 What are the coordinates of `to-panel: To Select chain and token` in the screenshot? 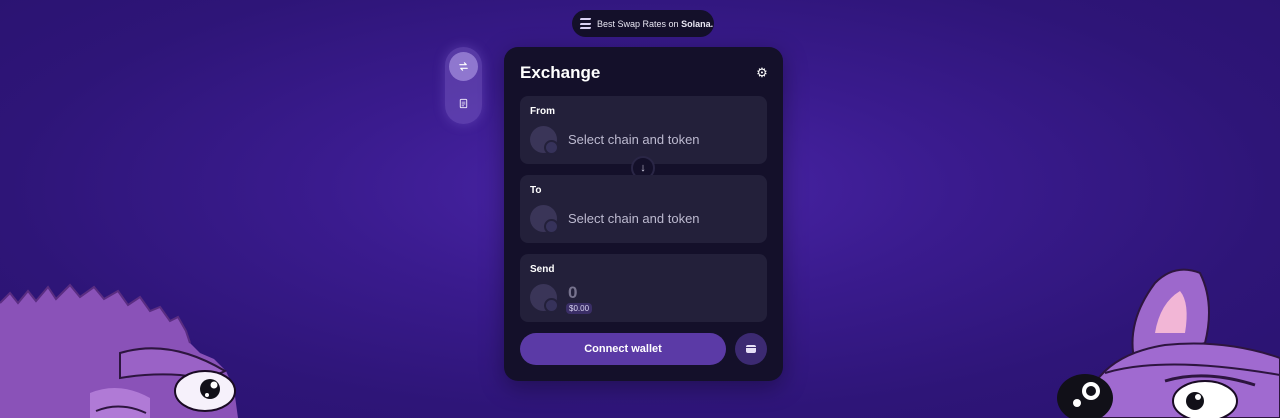 It's located at (643, 209).